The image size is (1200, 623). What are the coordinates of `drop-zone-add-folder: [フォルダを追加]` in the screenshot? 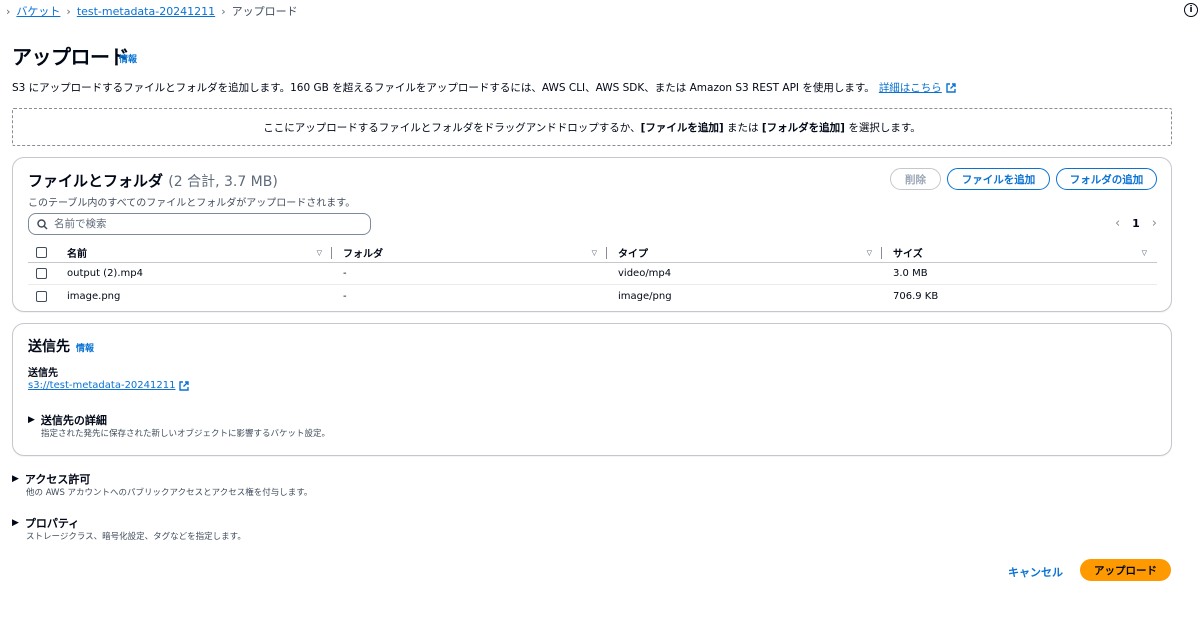 It's located at (803, 127).